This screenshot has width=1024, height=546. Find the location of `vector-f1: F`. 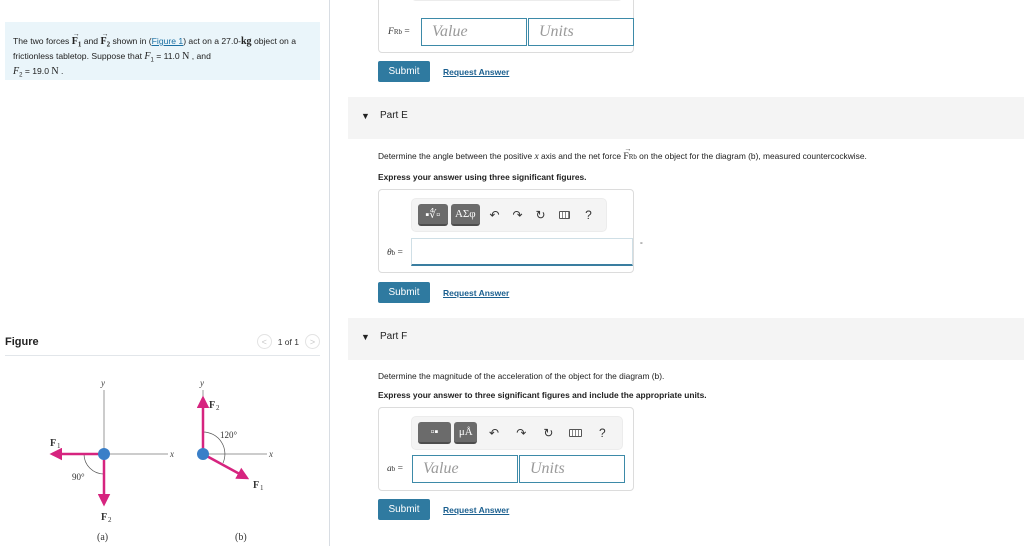

vector-f1: F is located at coordinates (76, 38).